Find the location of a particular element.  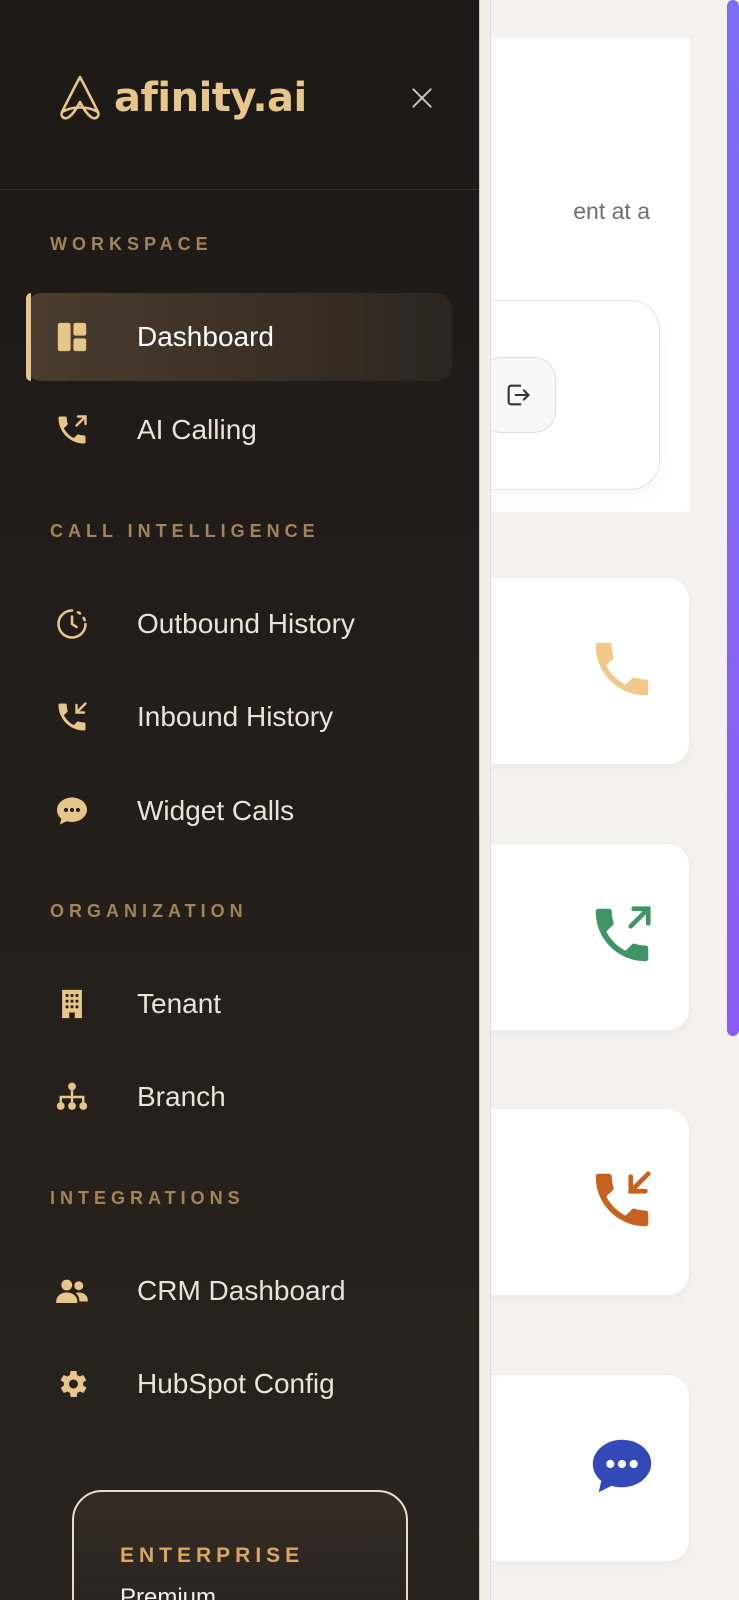

logout-button is located at coordinates (518, 395).